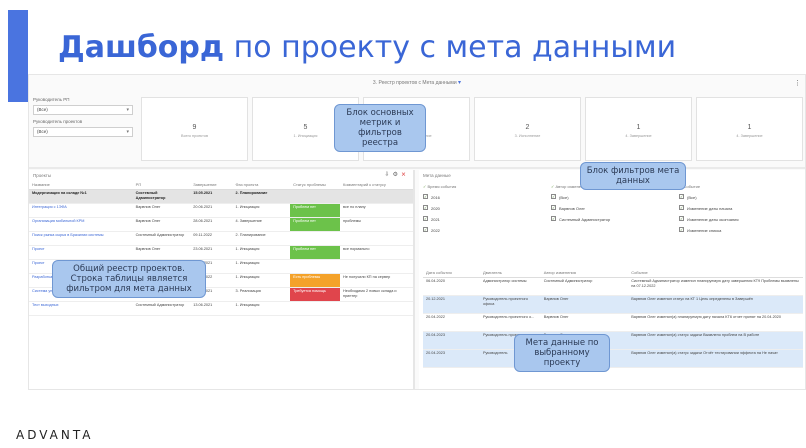  I want to click on callout-meta-filters: Блок фильтров мета данных, so click(633, 176).